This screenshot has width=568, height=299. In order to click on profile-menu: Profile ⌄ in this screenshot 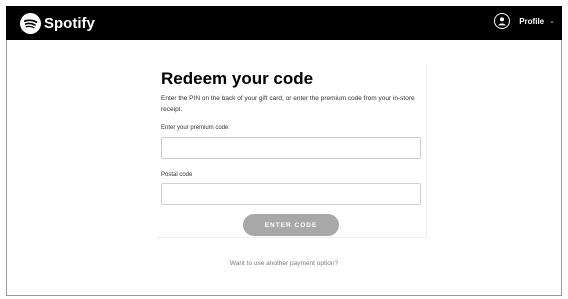, I will do `click(524, 21)`.